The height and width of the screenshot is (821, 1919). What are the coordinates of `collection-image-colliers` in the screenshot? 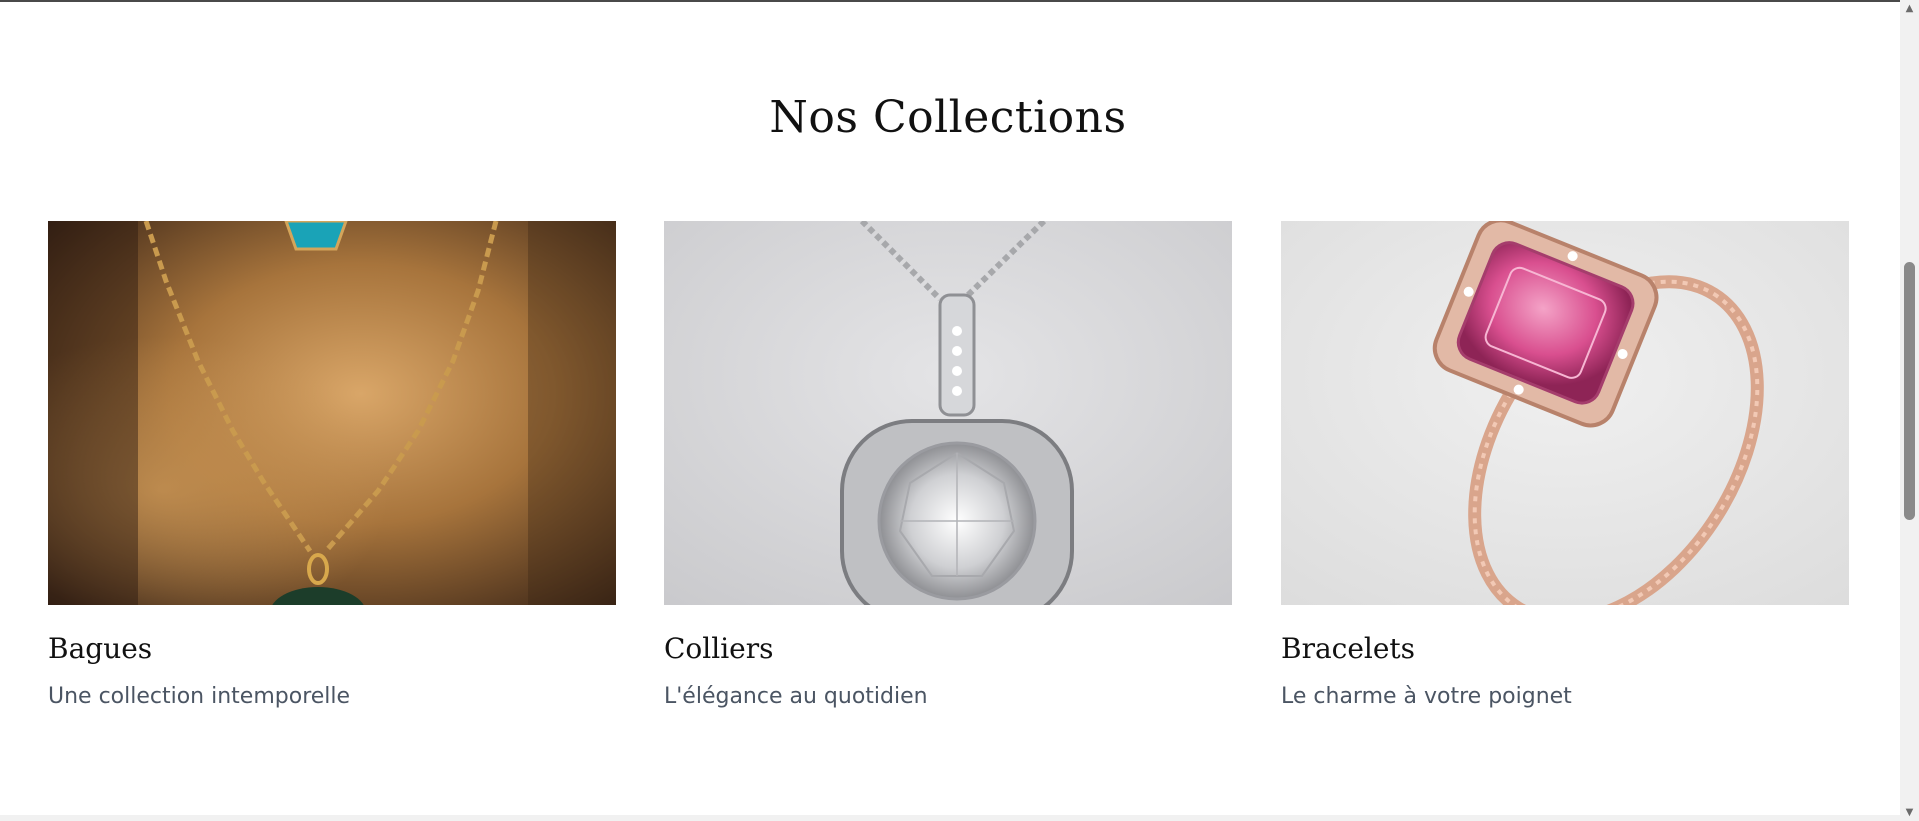 It's located at (948, 413).